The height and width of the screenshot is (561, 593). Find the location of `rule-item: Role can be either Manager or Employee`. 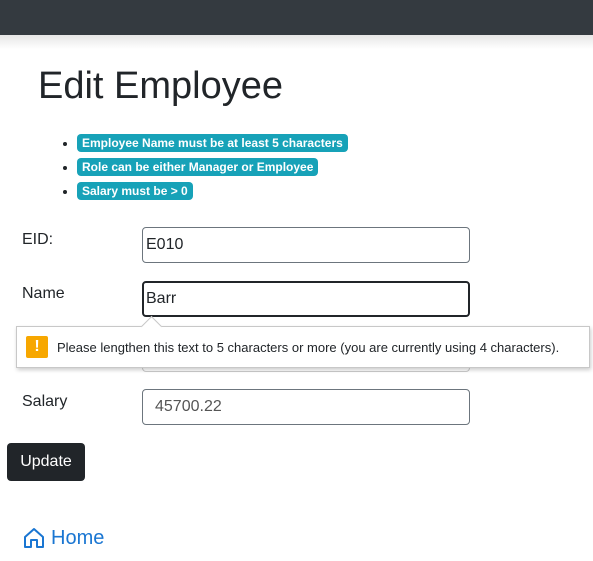

rule-item: Role can be either Manager or Employee is located at coordinates (212, 170).